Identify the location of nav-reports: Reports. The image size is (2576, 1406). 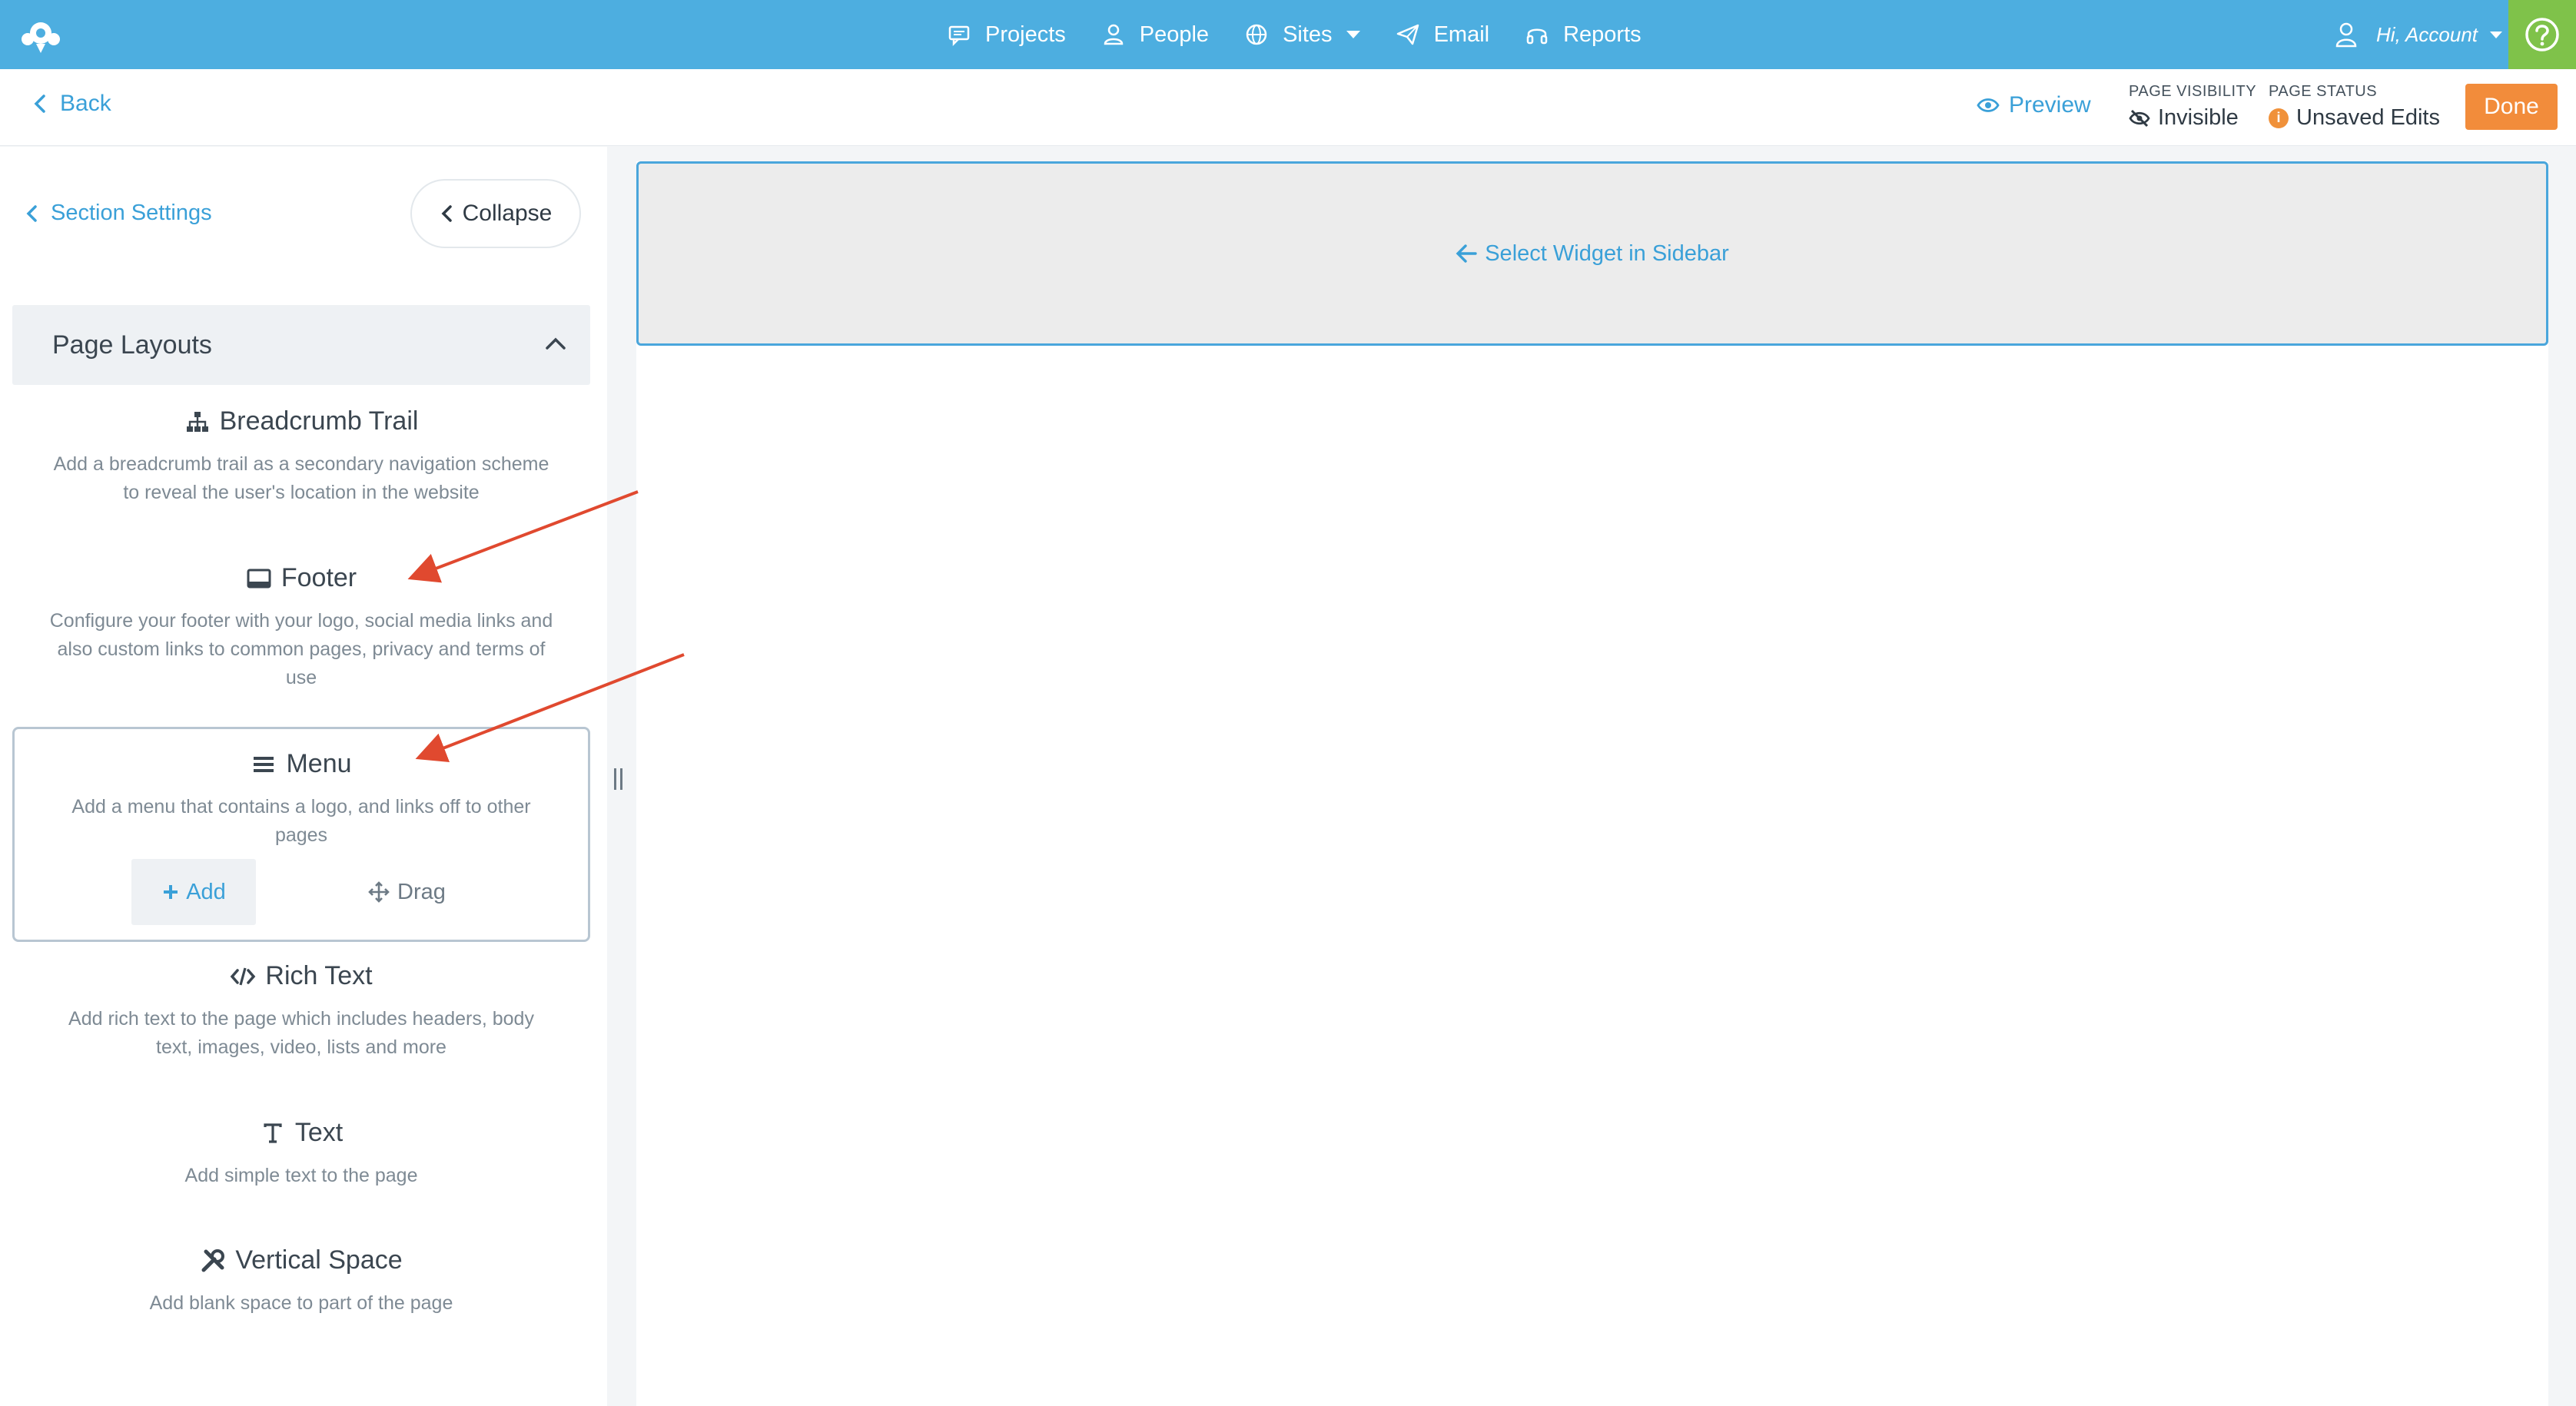
(1584, 35).